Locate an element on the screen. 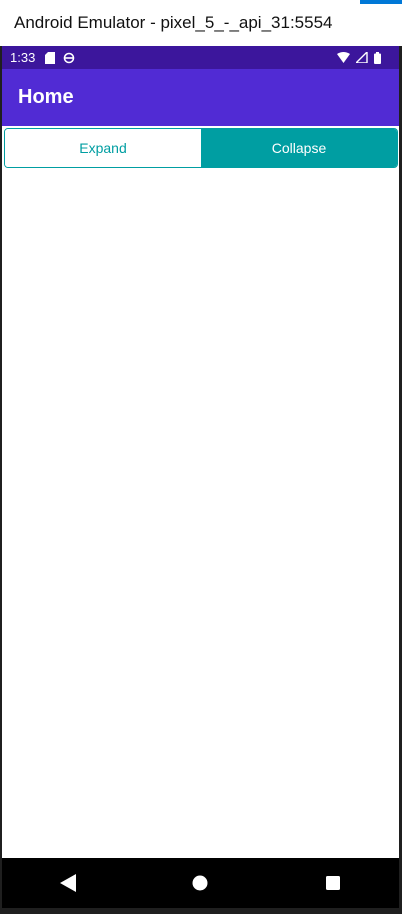  wifi-icon is located at coordinates (343, 57).